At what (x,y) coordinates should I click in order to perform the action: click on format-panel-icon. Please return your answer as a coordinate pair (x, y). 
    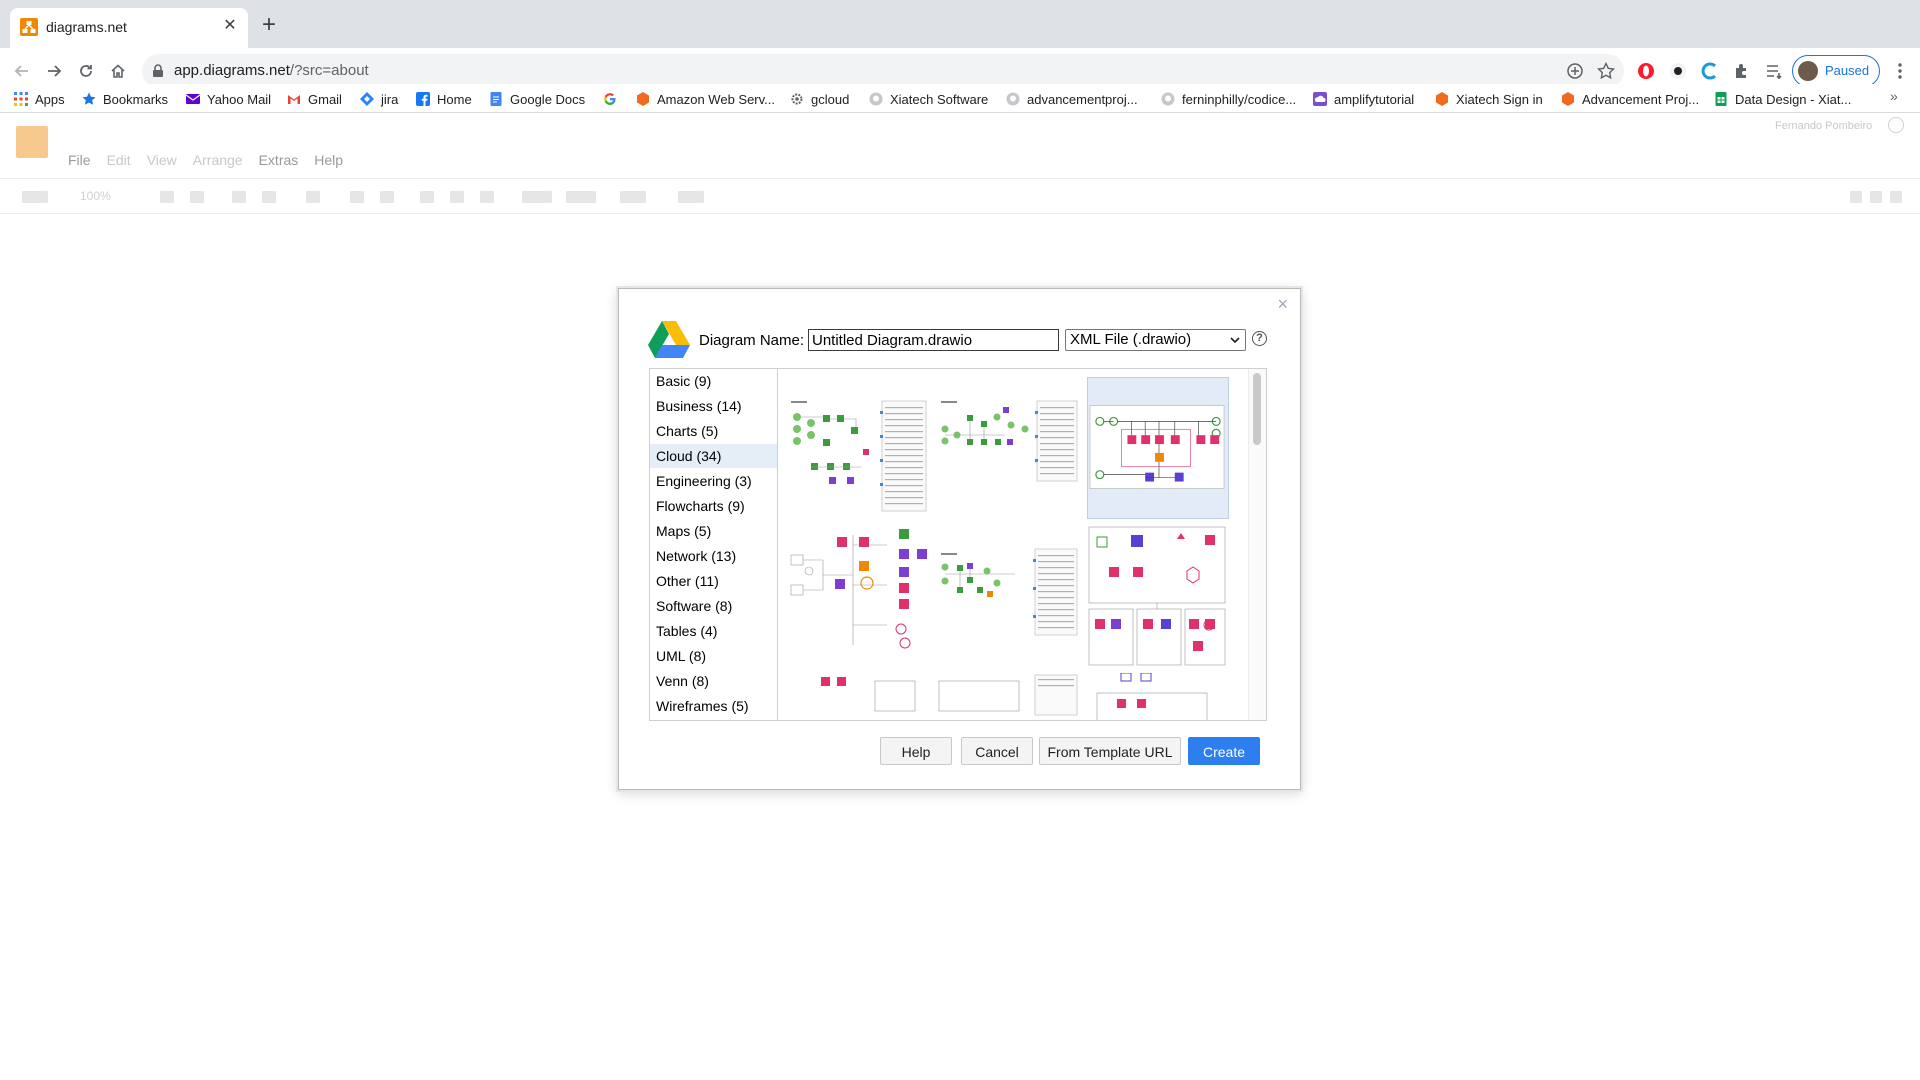
    Looking at the image, I should click on (1876, 197).